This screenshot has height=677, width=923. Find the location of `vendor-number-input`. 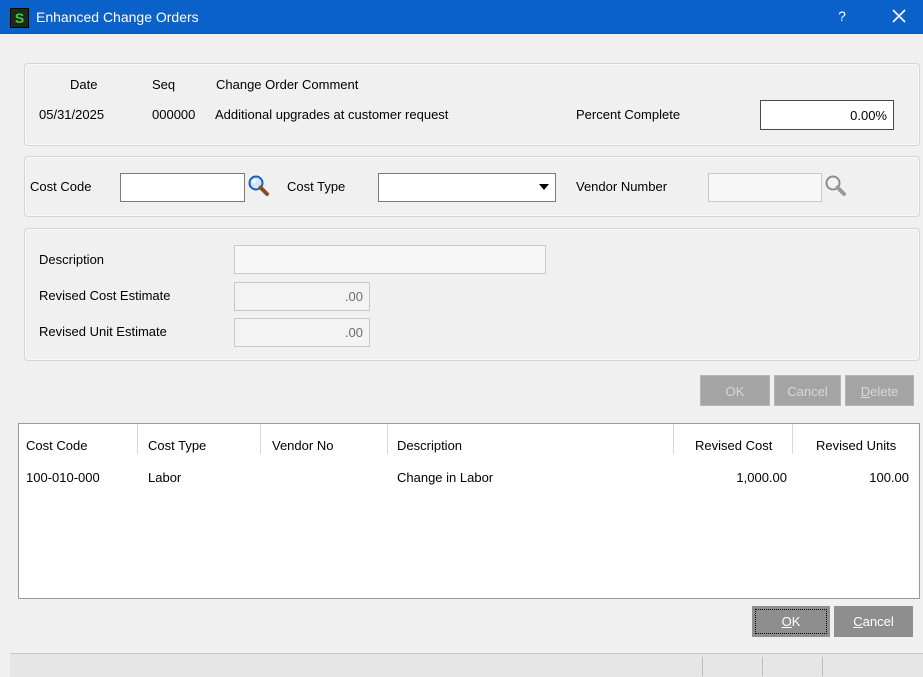

vendor-number-input is located at coordinates (765, 187).